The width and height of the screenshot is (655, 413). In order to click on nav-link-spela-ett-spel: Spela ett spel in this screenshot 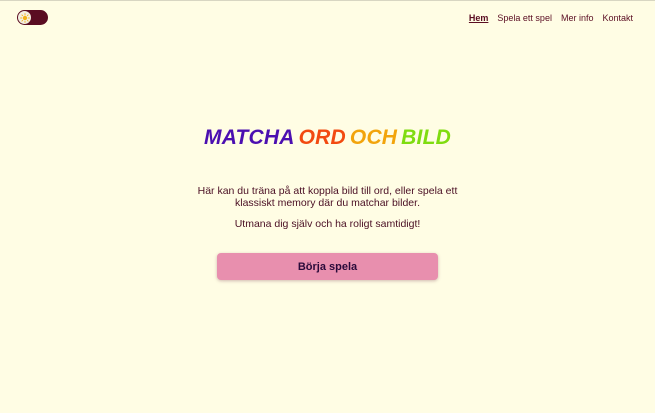, I will do `click(524, 18)`.